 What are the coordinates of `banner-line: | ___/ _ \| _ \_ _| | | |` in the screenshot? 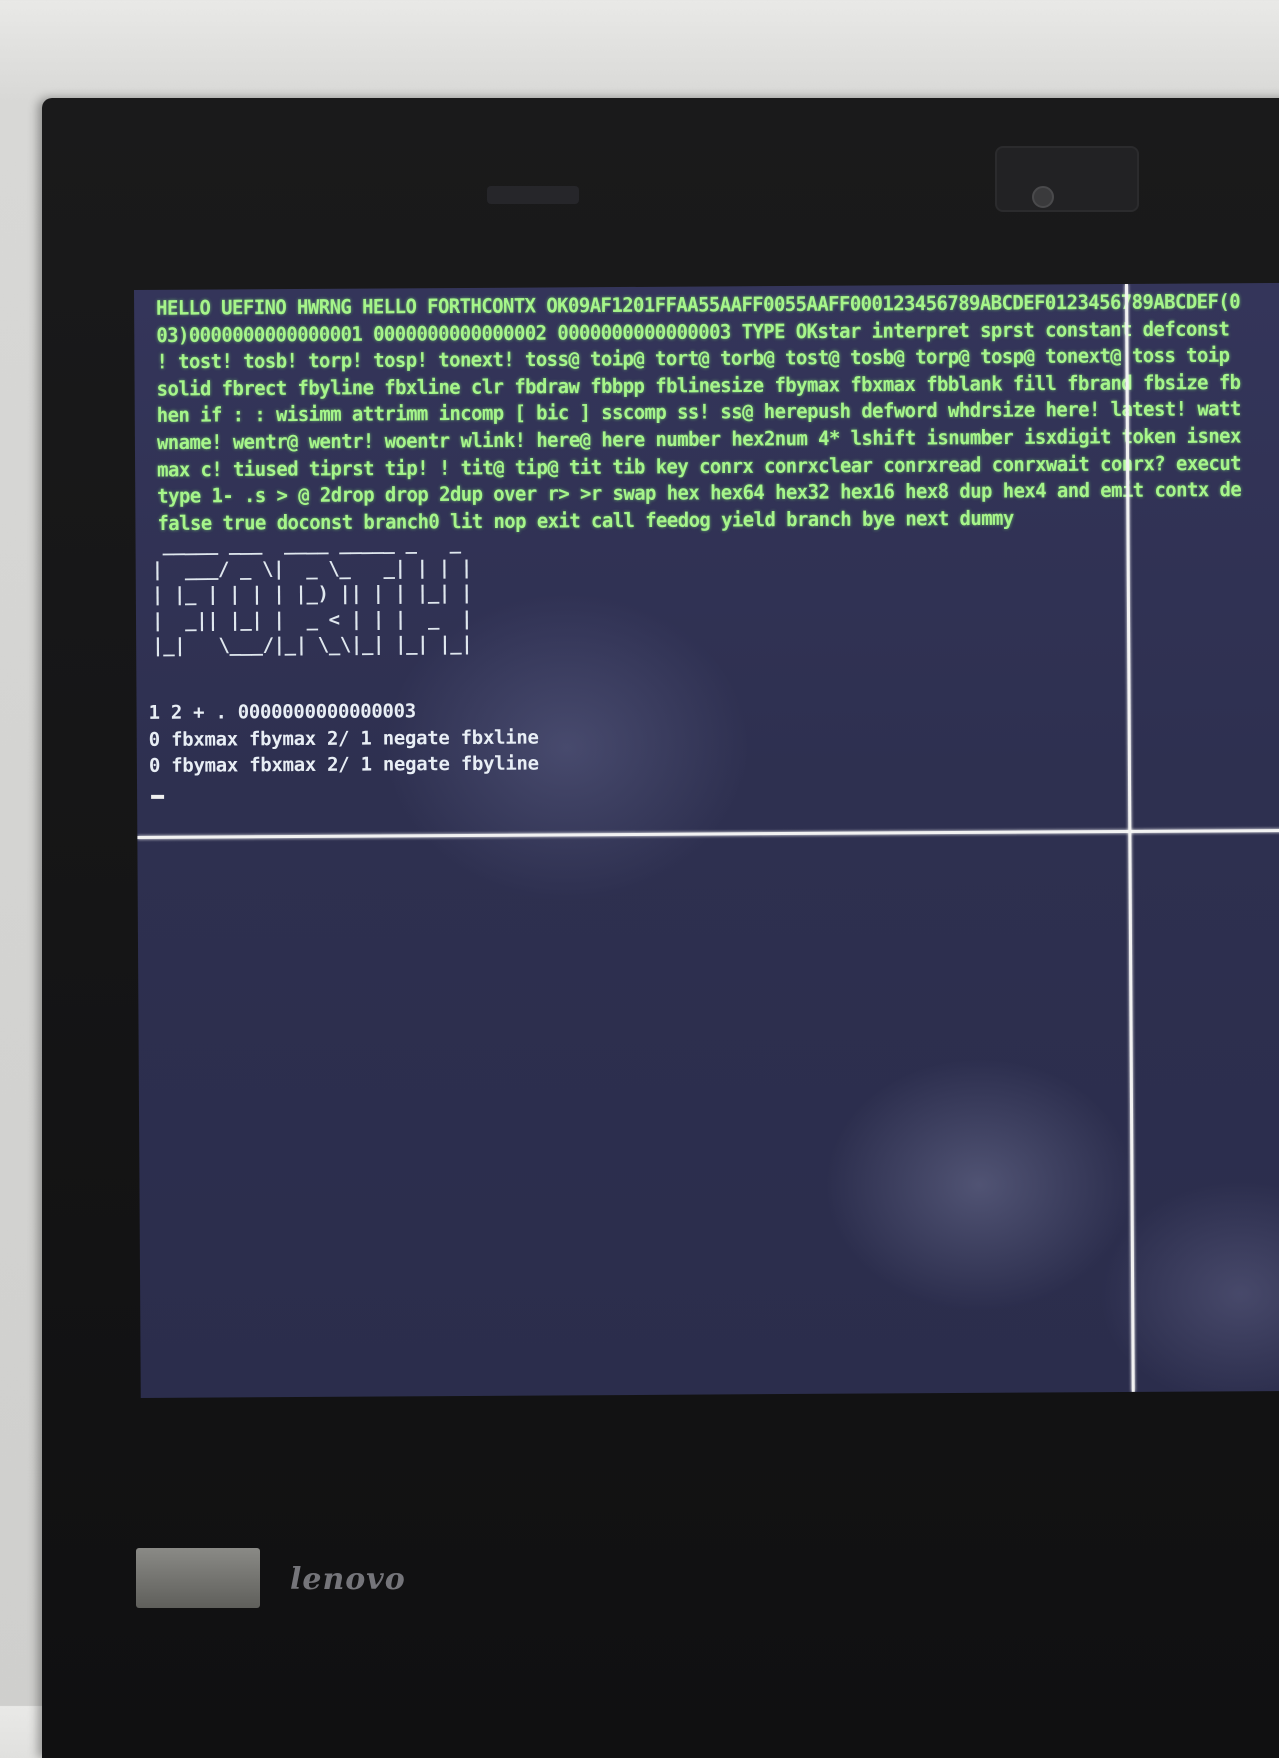 It's located at (311, 569).